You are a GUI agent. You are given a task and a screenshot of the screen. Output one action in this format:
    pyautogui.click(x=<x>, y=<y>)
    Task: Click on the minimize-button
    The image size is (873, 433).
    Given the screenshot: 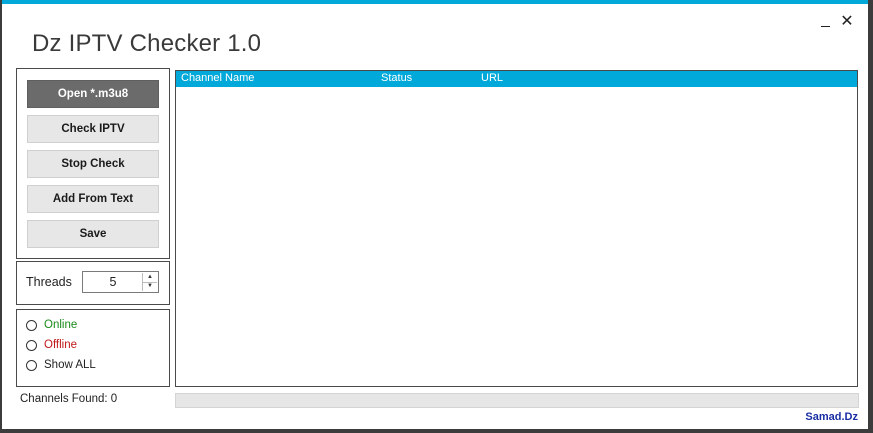 What is the action you would take?
    pyautogui.click(x=825, y=22)
    